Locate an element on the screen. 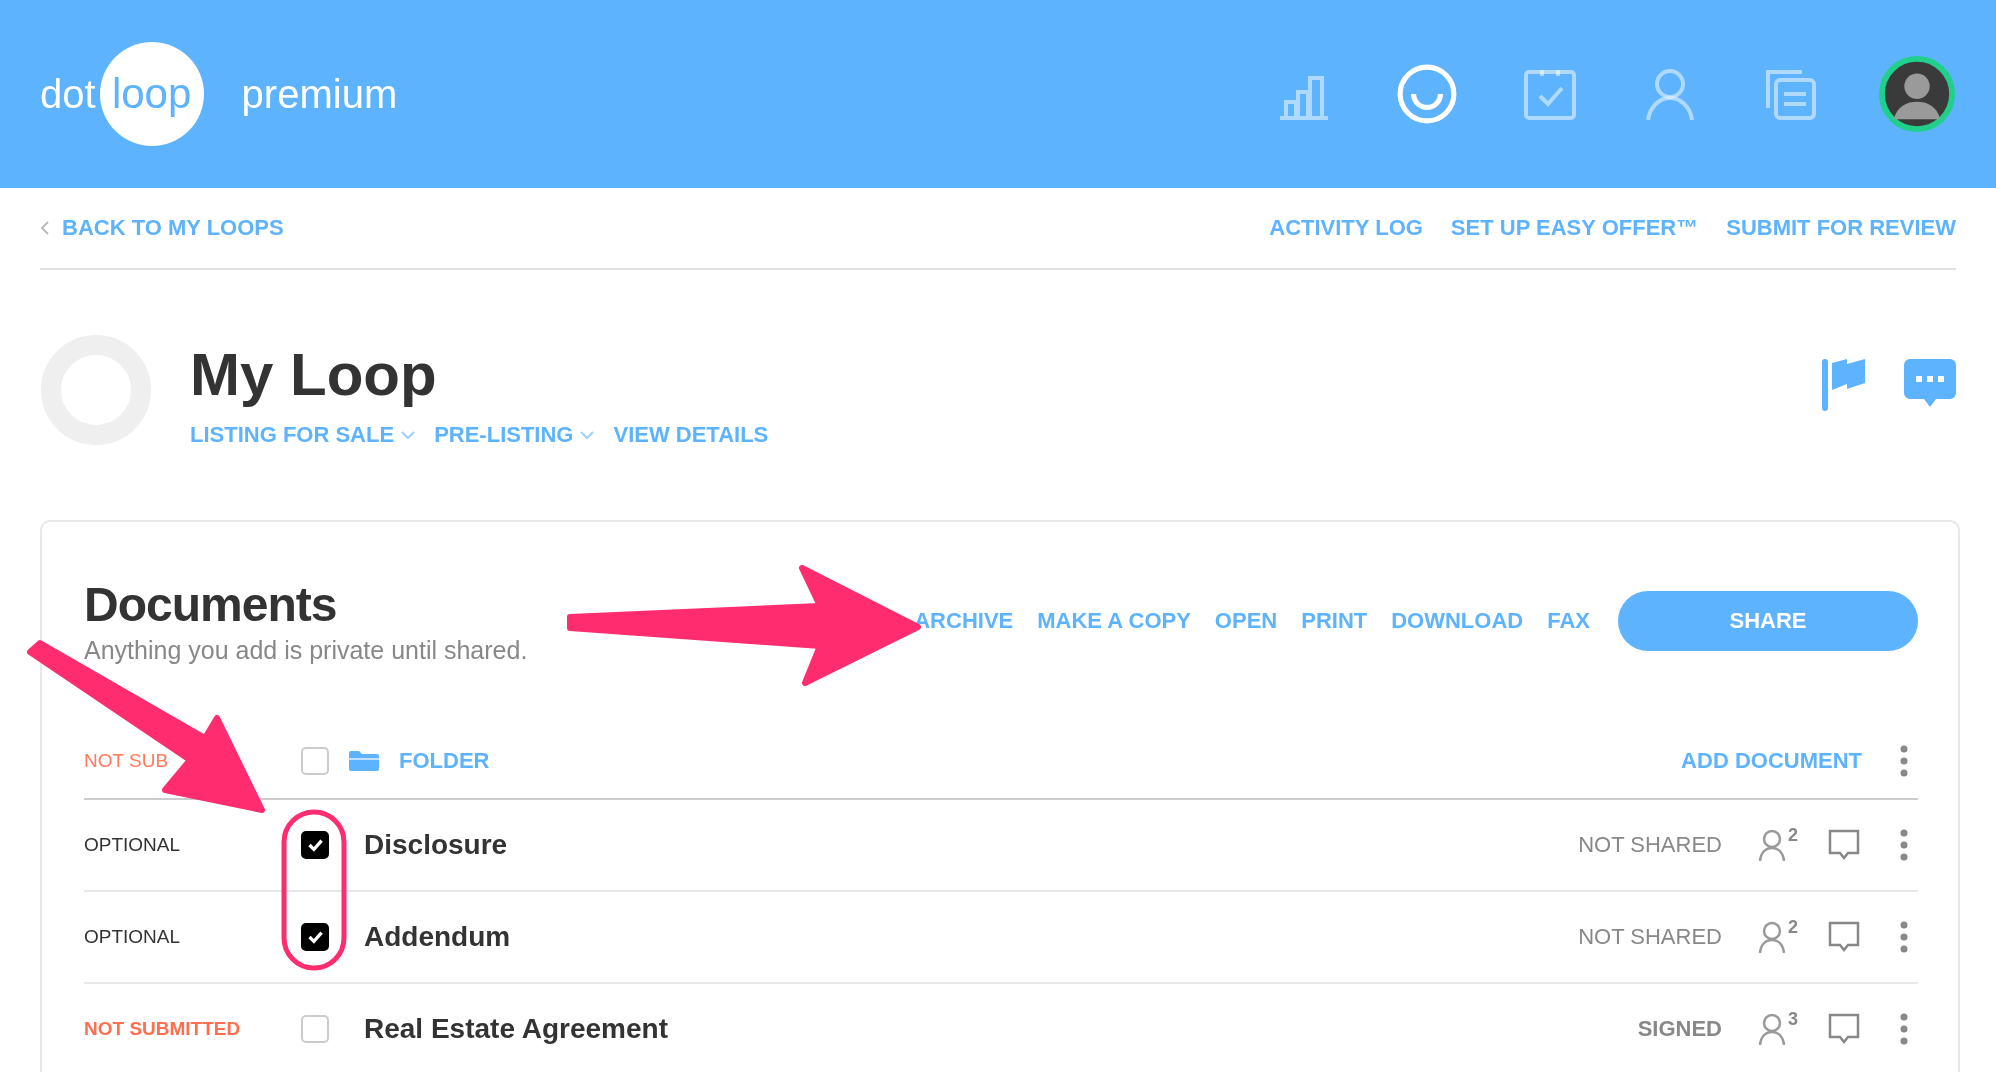 This screenshot has height=1072, width=1996. back-link: BACK TO MY LOOPS is located at coordinates (162, 228).